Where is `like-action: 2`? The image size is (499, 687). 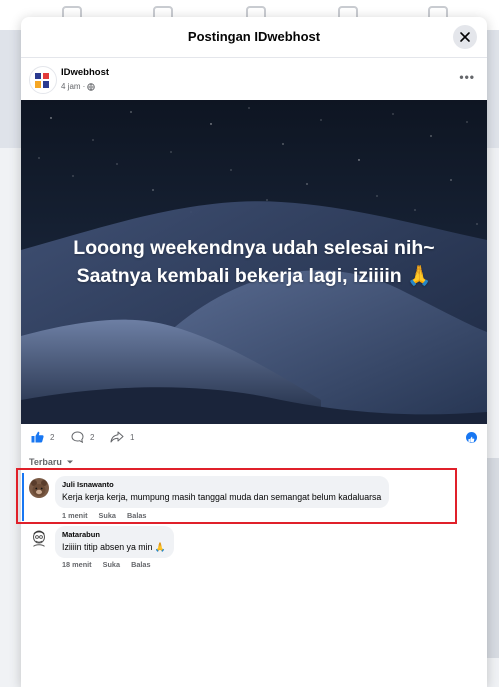
like-action: 2 is located at coordinates (42, 437).